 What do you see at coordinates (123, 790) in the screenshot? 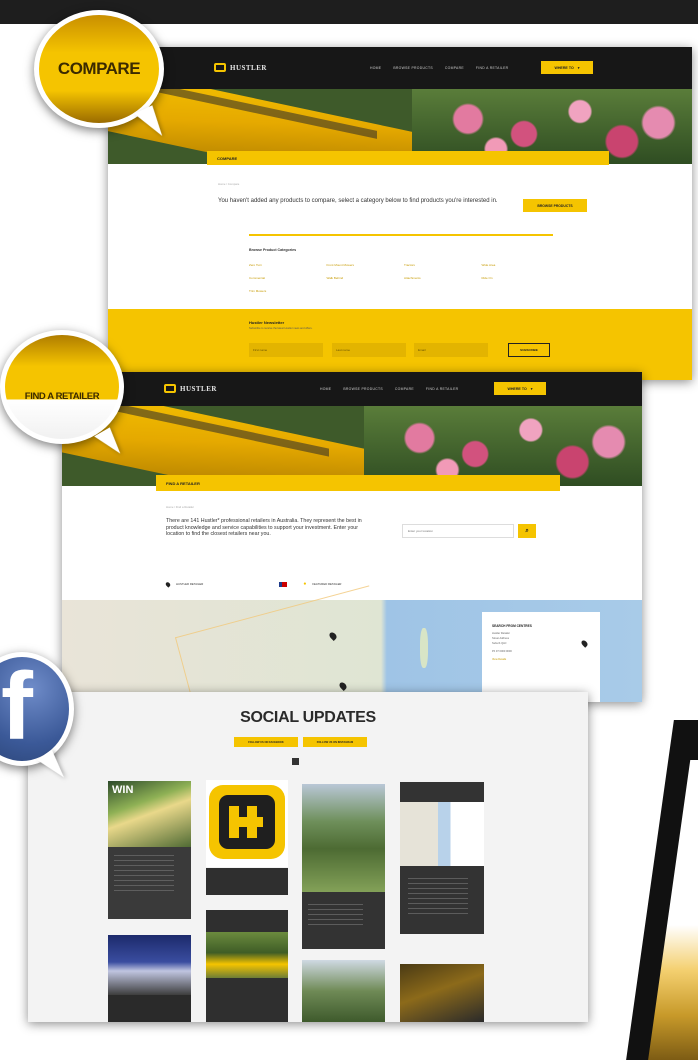
I see `win-label: WIN` at bounding box center [123, 790].